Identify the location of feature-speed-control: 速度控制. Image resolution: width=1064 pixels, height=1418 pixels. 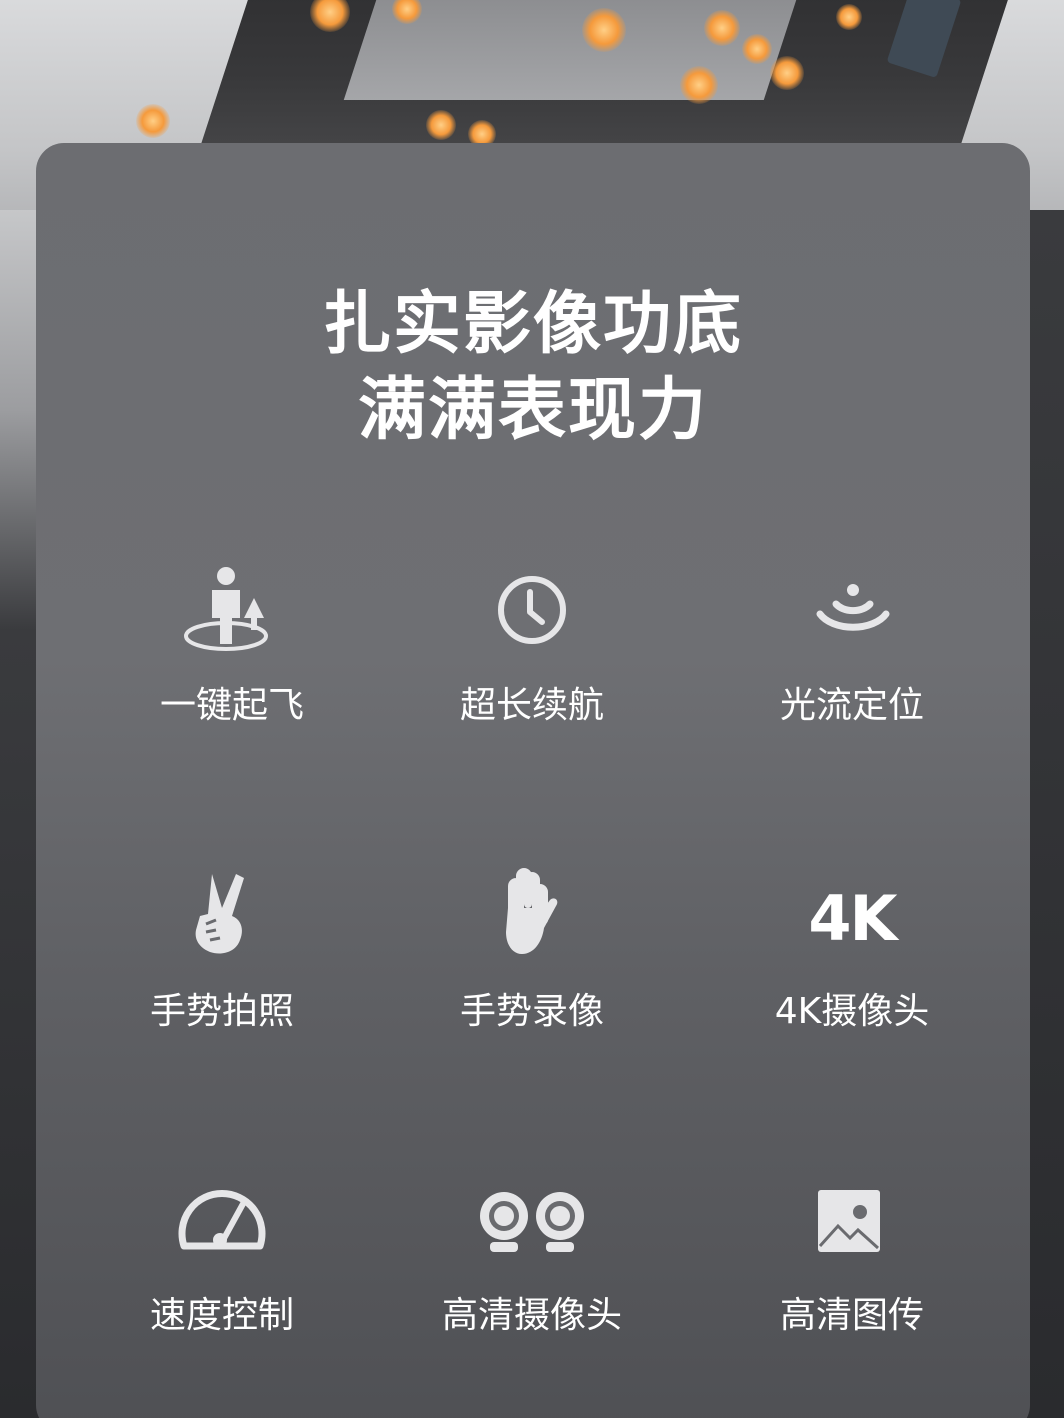
(222, 1255).